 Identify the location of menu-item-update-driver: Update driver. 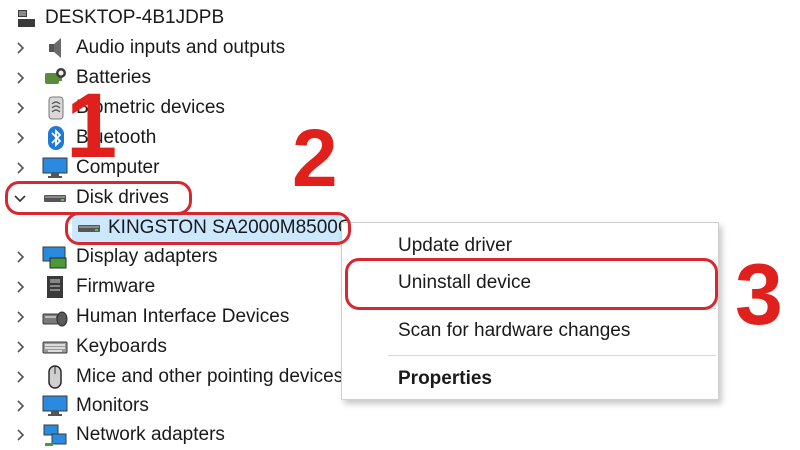
(455, 246).